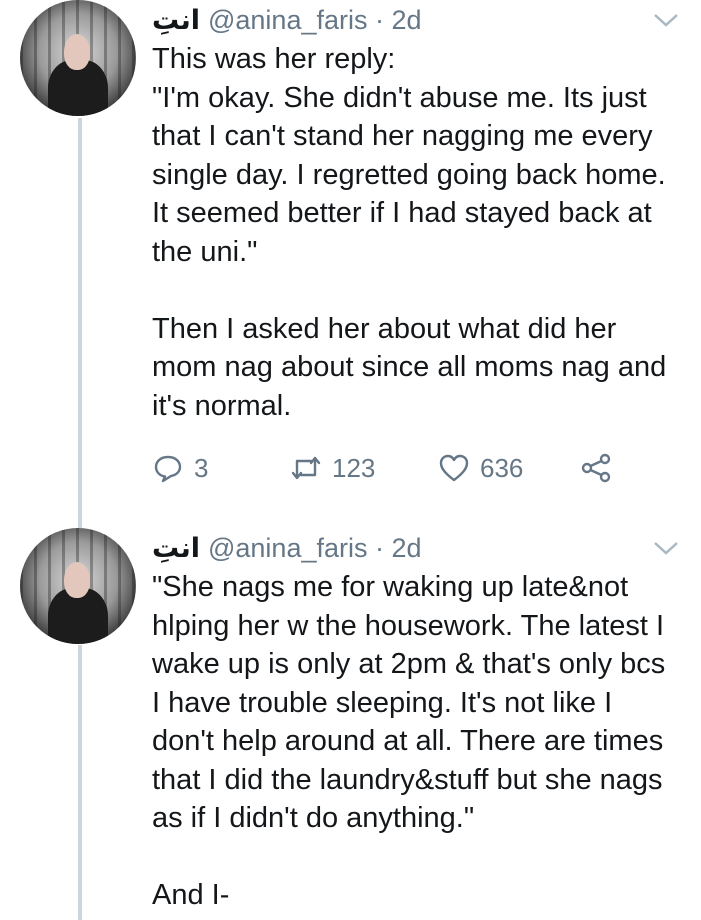 The height and width of the screenshot is (920, 701). Describe the element at coordinates (502, 467) in the screenshot. I see `like-count: 636` at that location.